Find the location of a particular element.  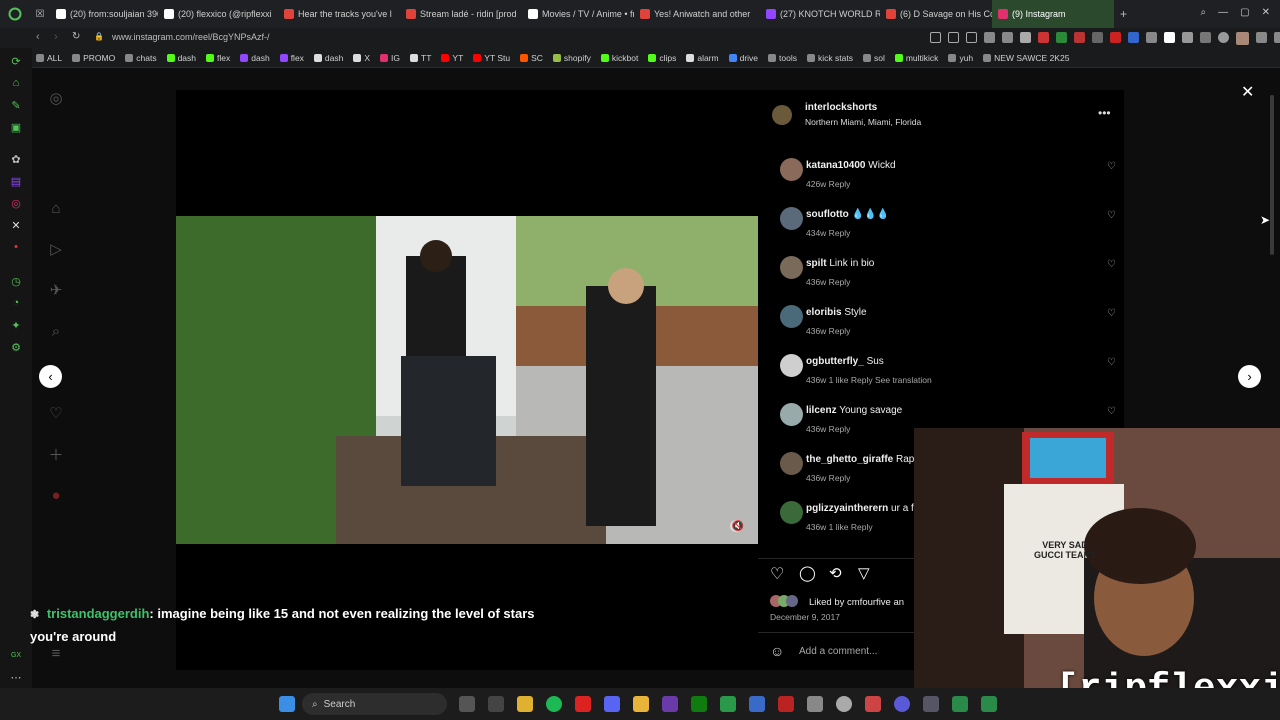

reels-icon: ▷ is located at coordinates (56, 249).